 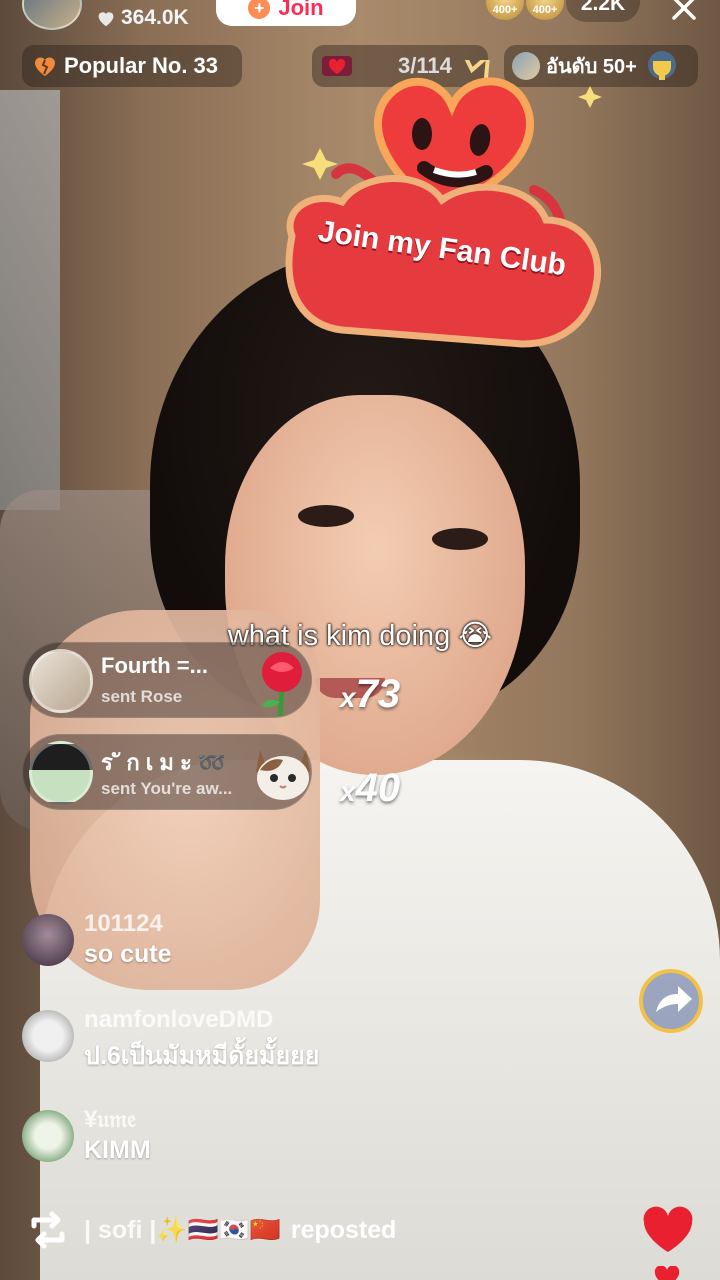 I want to click on trophy-icon, so click(x=661, y=65).